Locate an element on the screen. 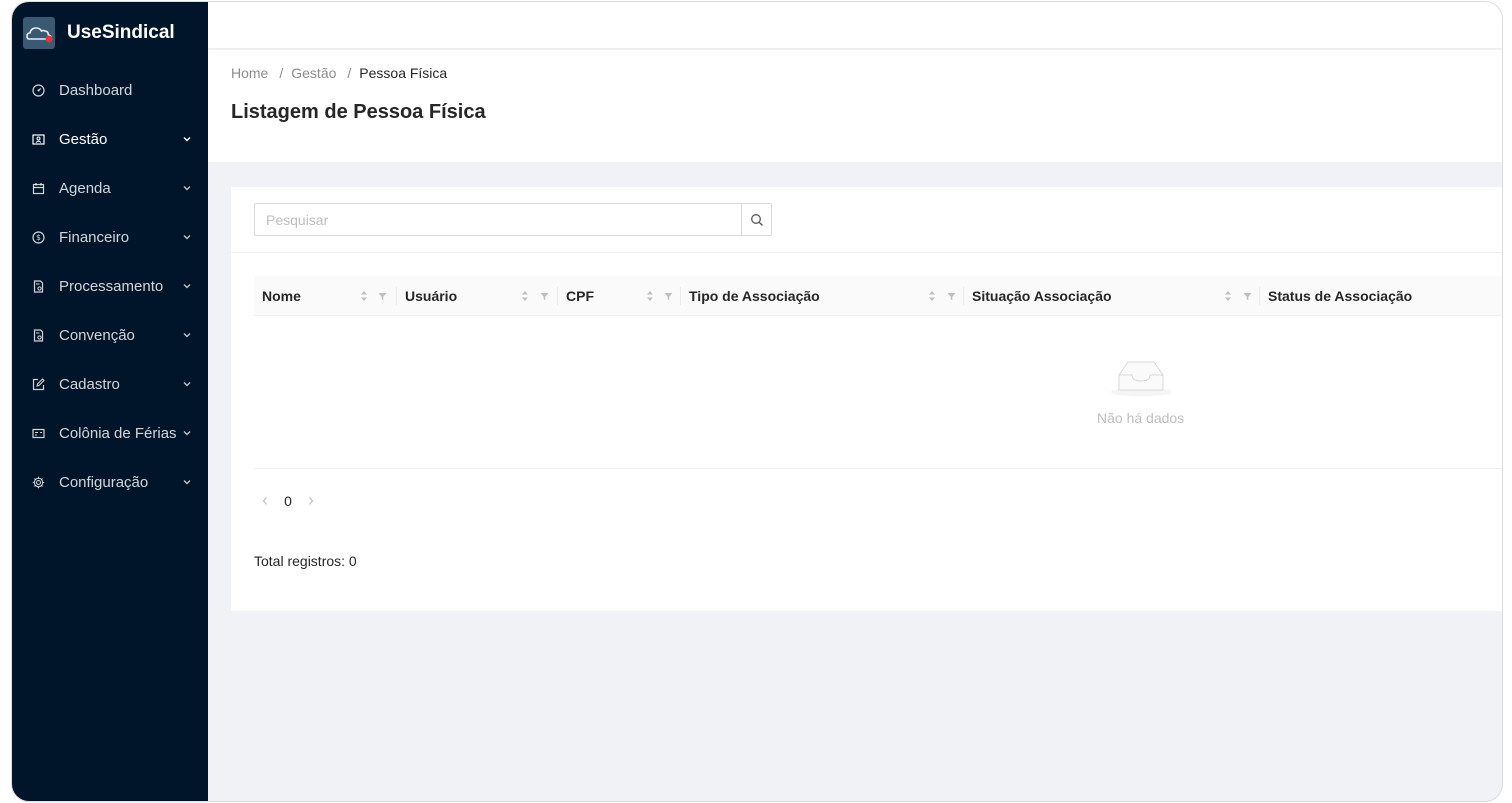 This screenshot has width=1512, height=803. sidebar-item-label: Processamento is located at coordinates (111, 286).